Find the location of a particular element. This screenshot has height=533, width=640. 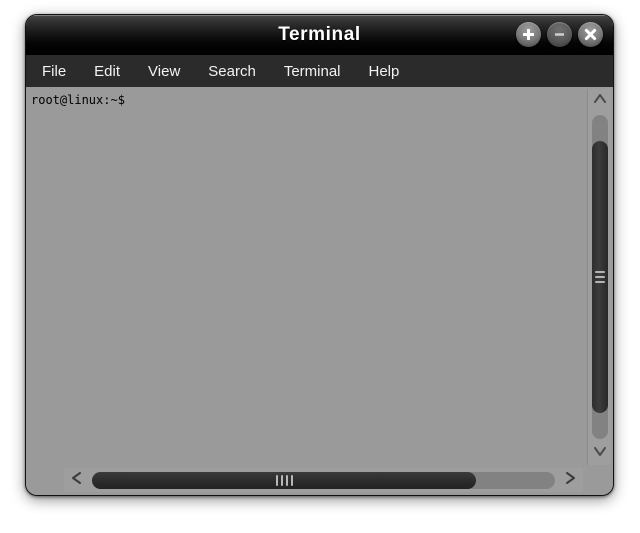

chevron-right-icon is located at coordinates (570, 480).